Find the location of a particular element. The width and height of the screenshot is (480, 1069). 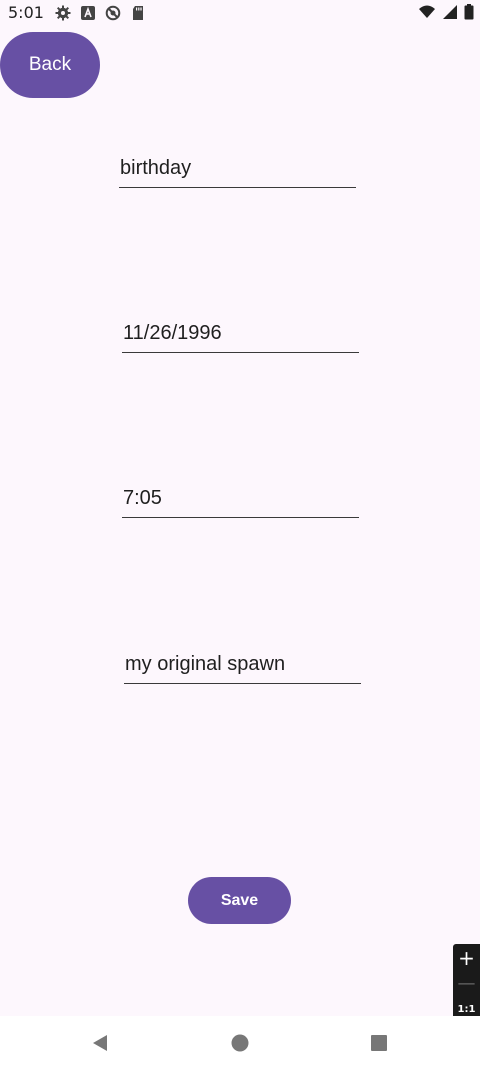

zoom-in-button: + is located at coordinates (466, 958).